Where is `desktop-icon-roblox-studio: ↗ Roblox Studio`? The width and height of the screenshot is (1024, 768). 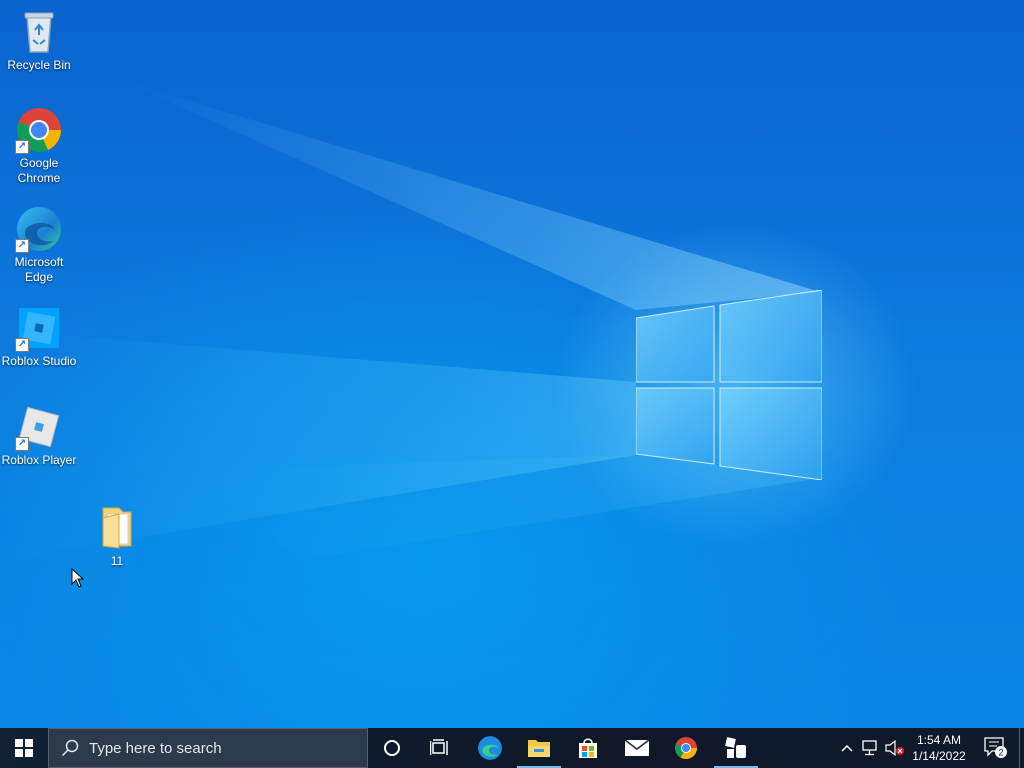
desktop-icon-roblox-studio: ↗ Roblox Studio is located at coordinates (39, 336).